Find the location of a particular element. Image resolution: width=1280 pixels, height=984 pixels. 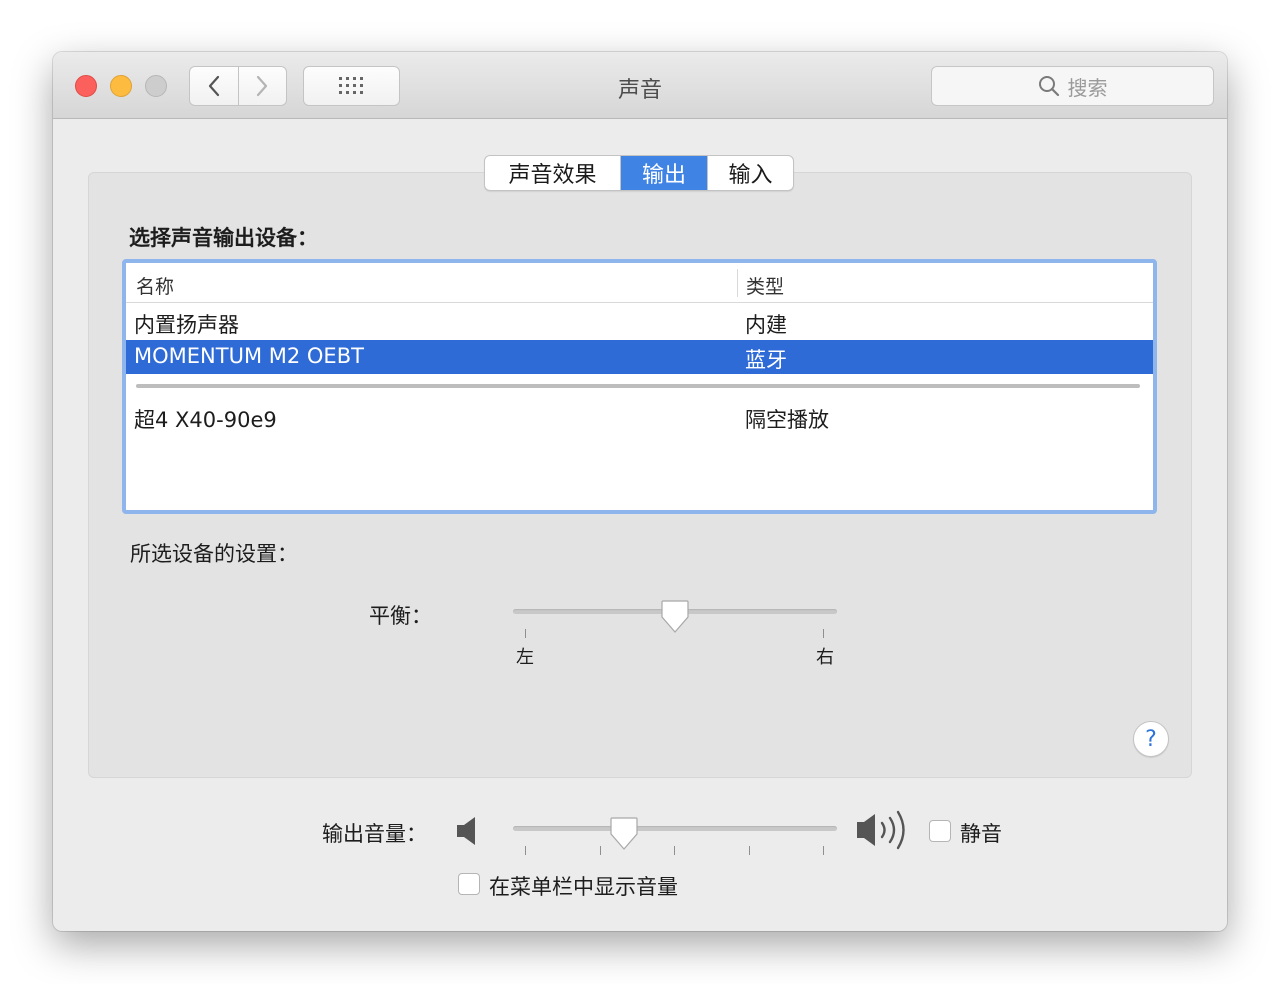

output-volume-label: 输出音量： is located at coordinates (374, 834).